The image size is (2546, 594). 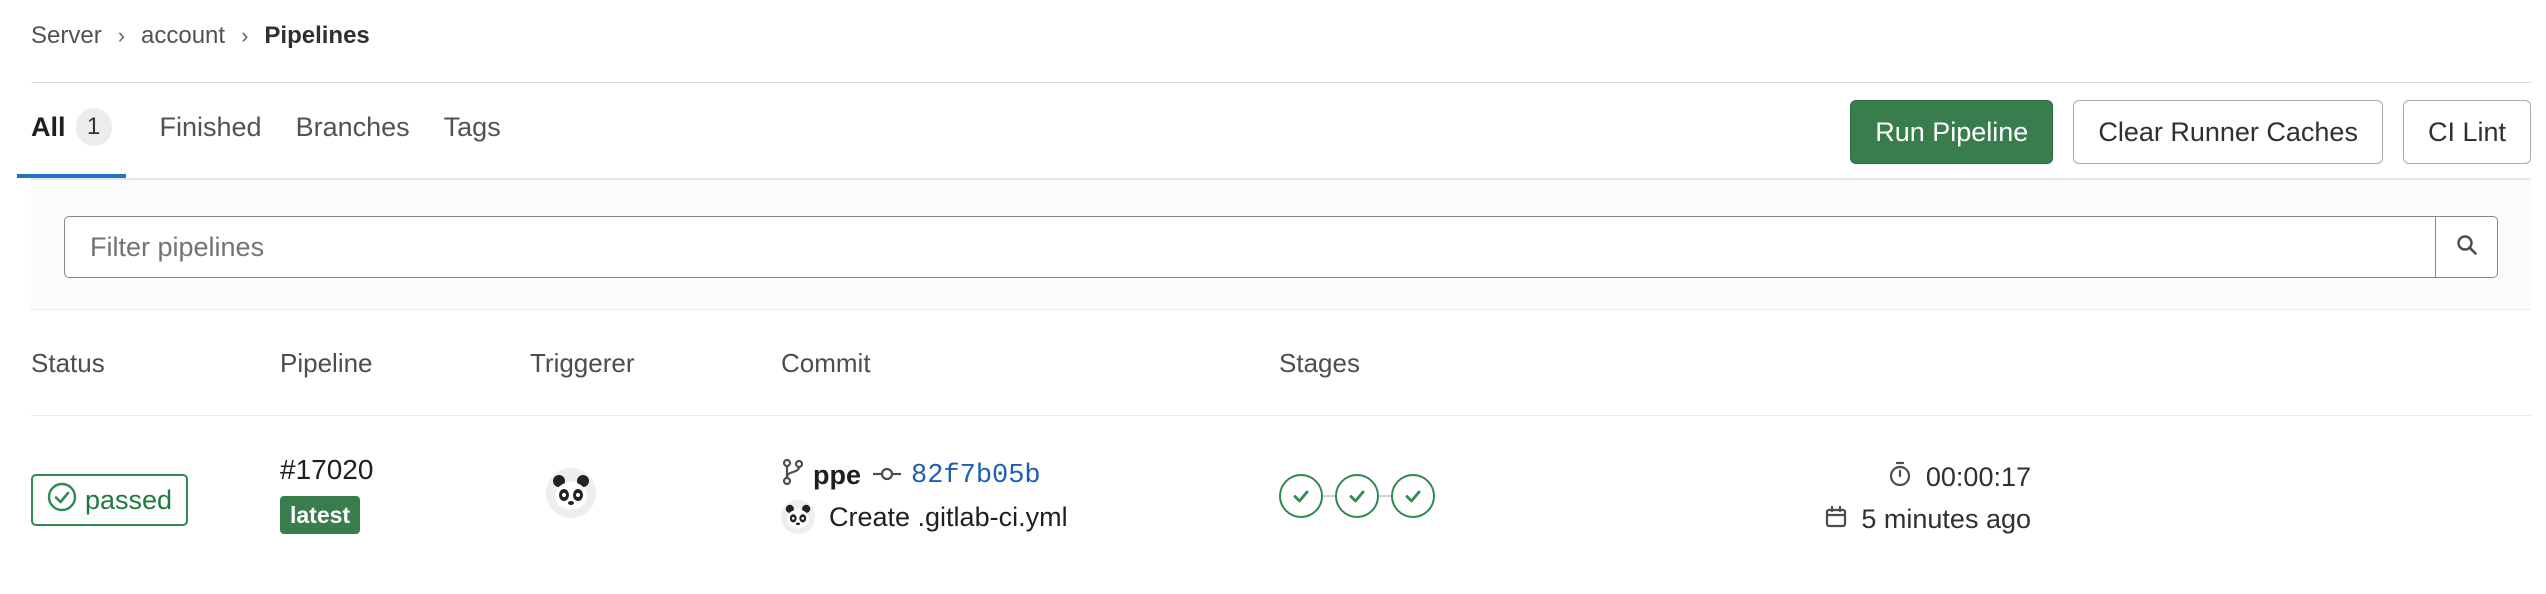 I want to click on pipeline-stages, so click(x=1357, y=496).